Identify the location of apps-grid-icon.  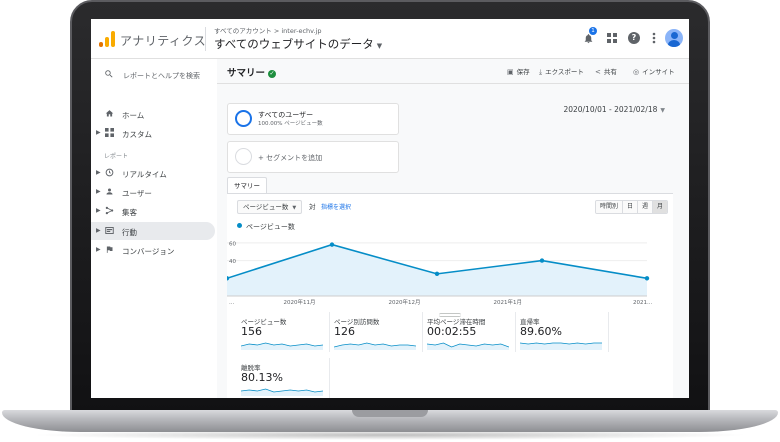
(612, 38).